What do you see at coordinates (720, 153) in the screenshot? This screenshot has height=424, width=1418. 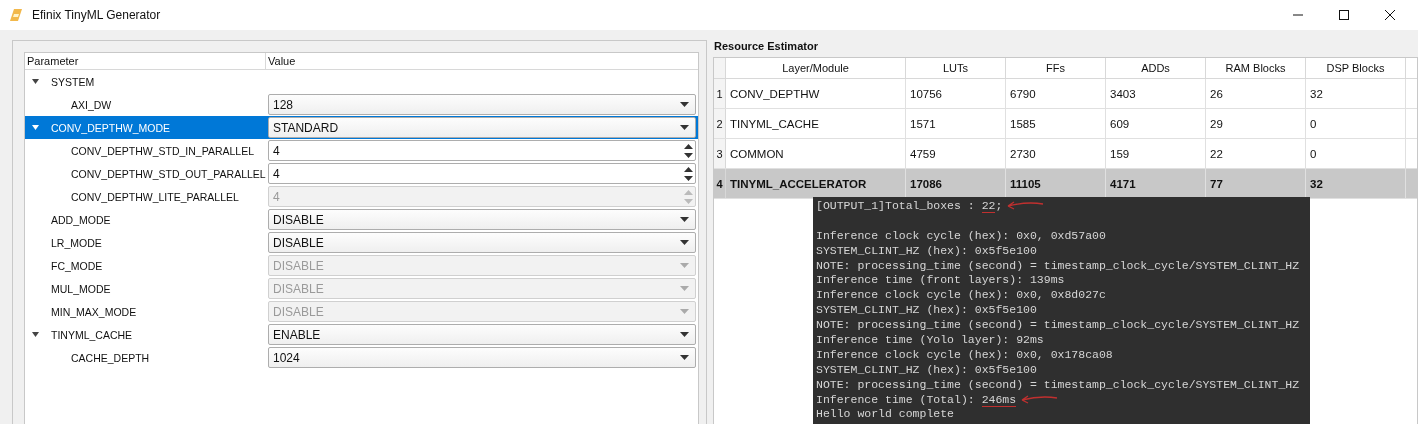 I see `row-header: 3` at bounding box center [720, 153].